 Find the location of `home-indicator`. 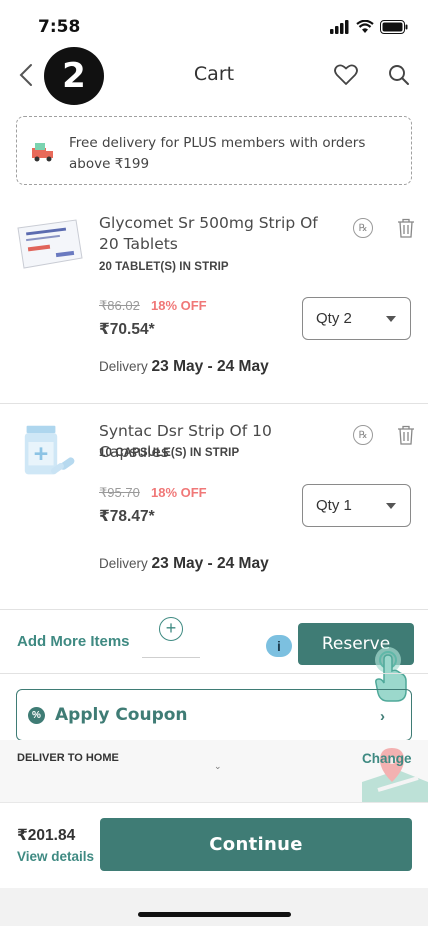

home-indicator is located at coordinates (214, 914).